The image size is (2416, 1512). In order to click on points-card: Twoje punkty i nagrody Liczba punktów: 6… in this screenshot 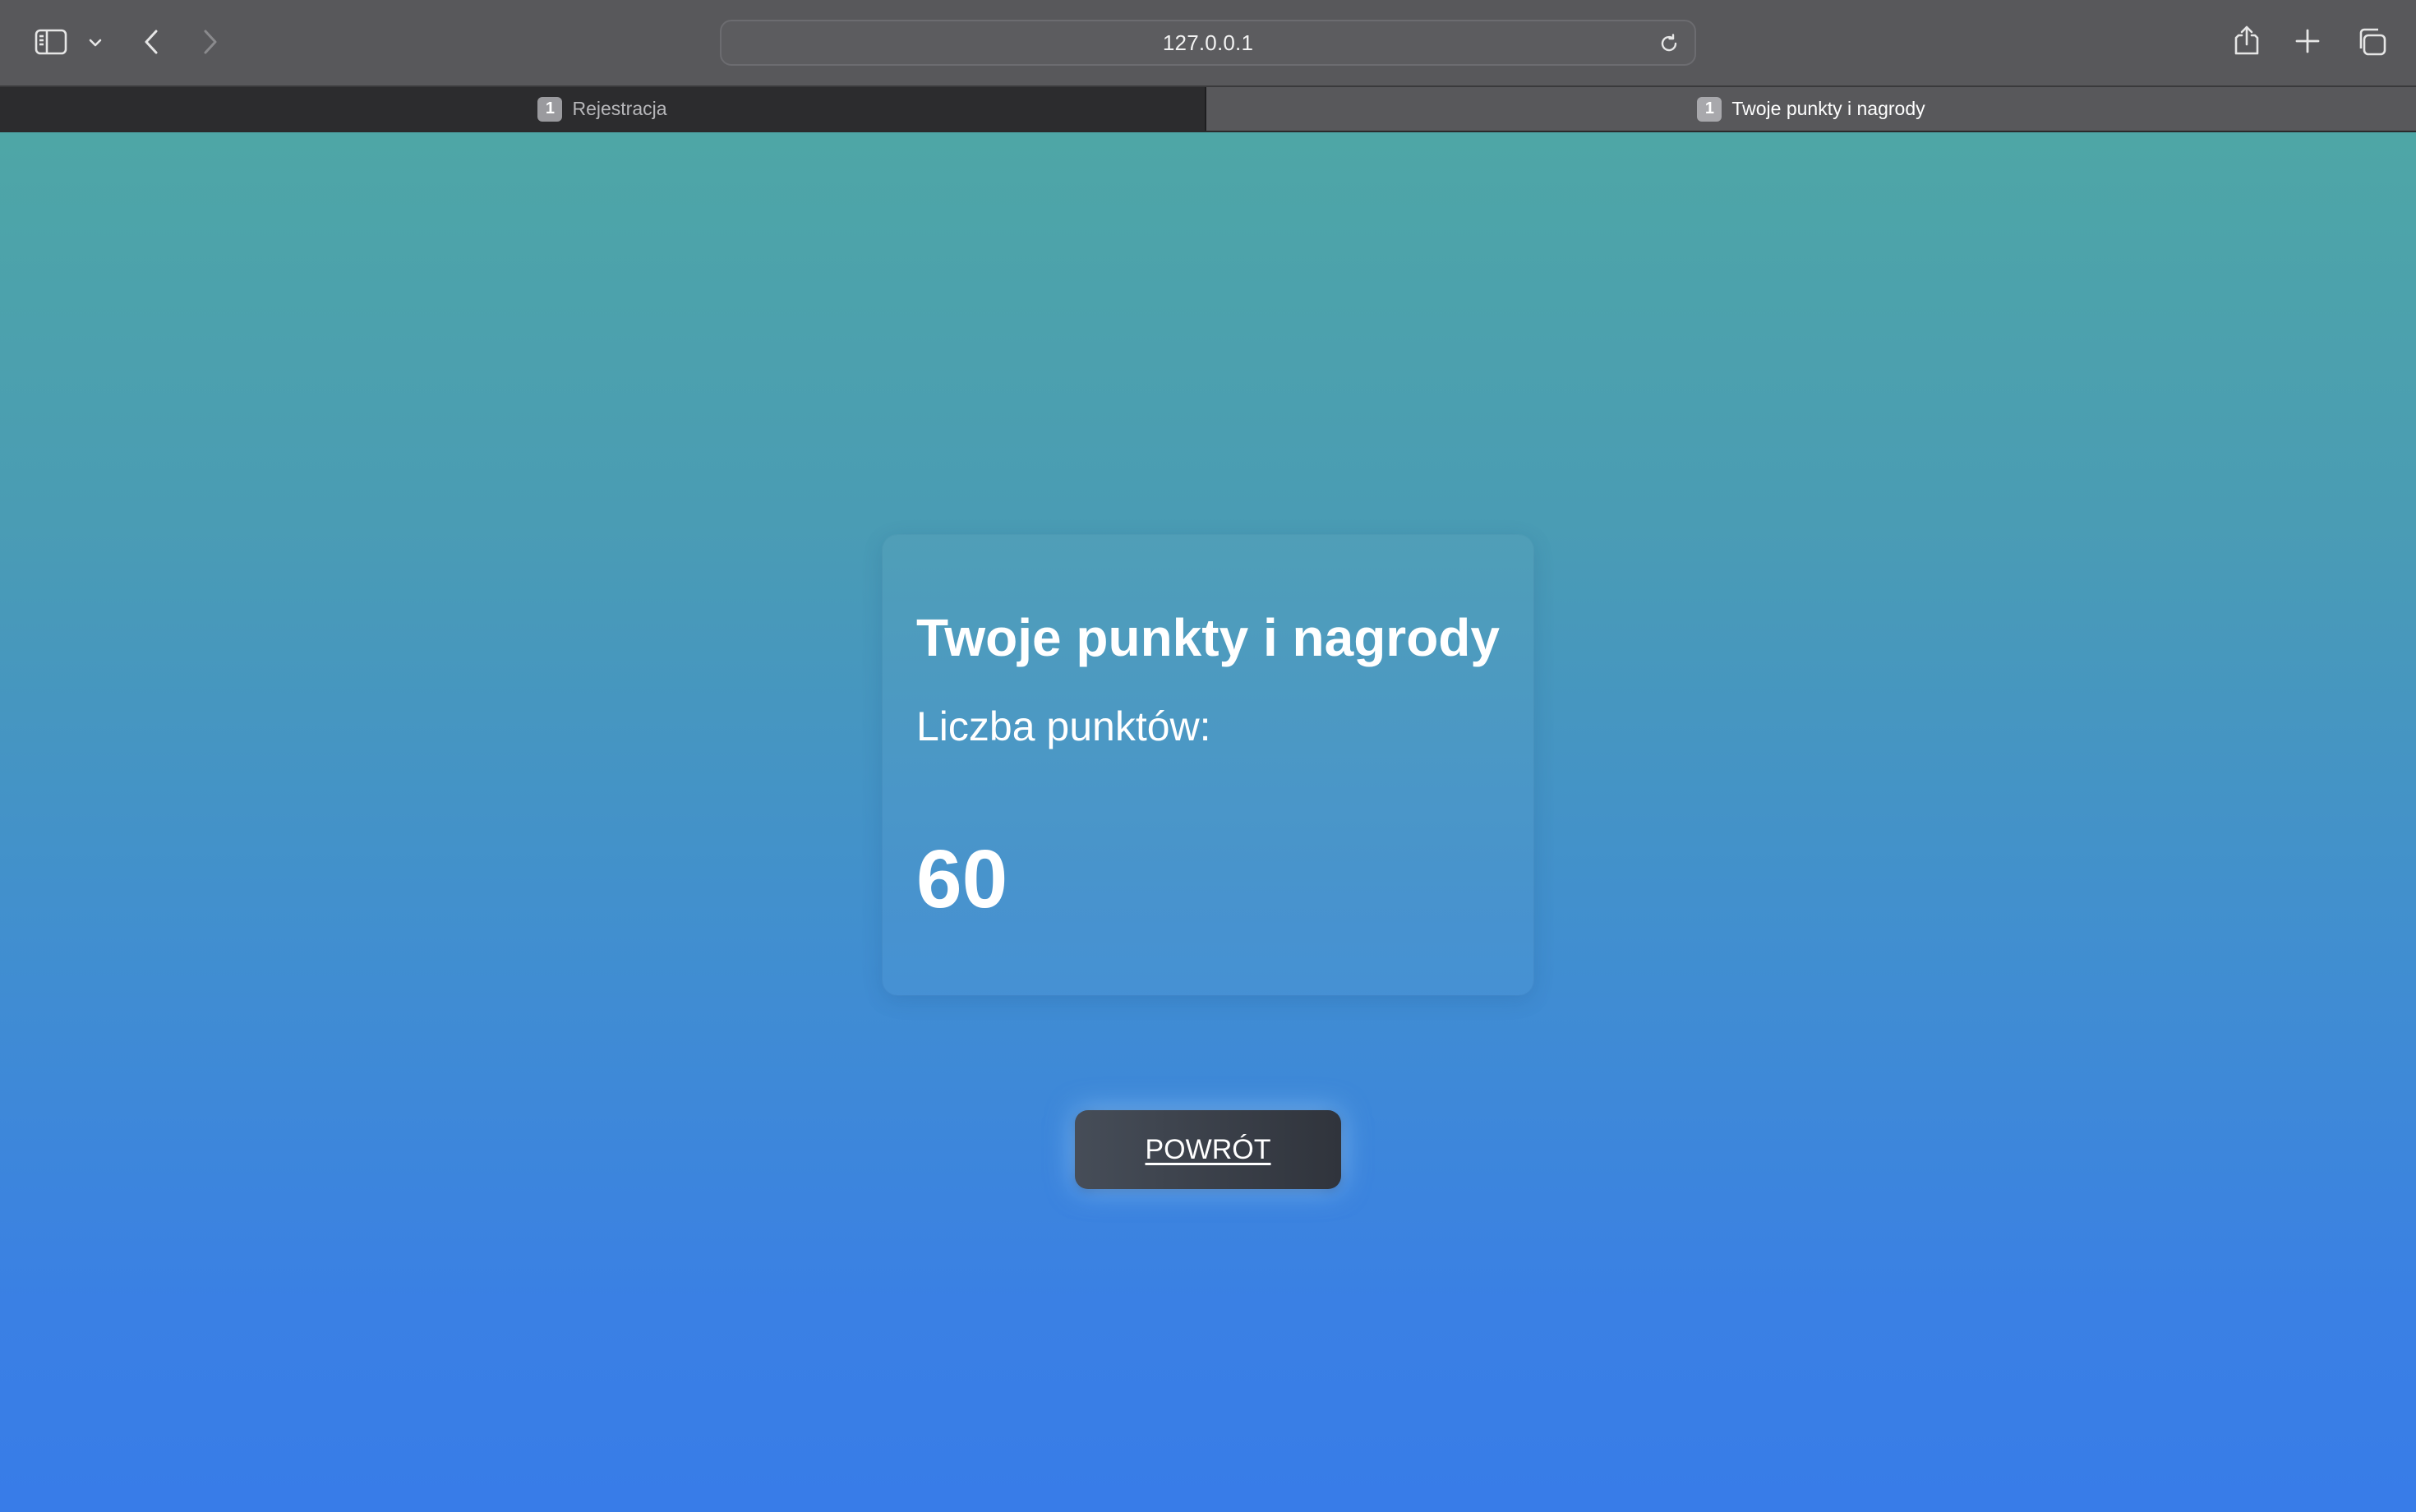, I will do `click(1208, 765)`.